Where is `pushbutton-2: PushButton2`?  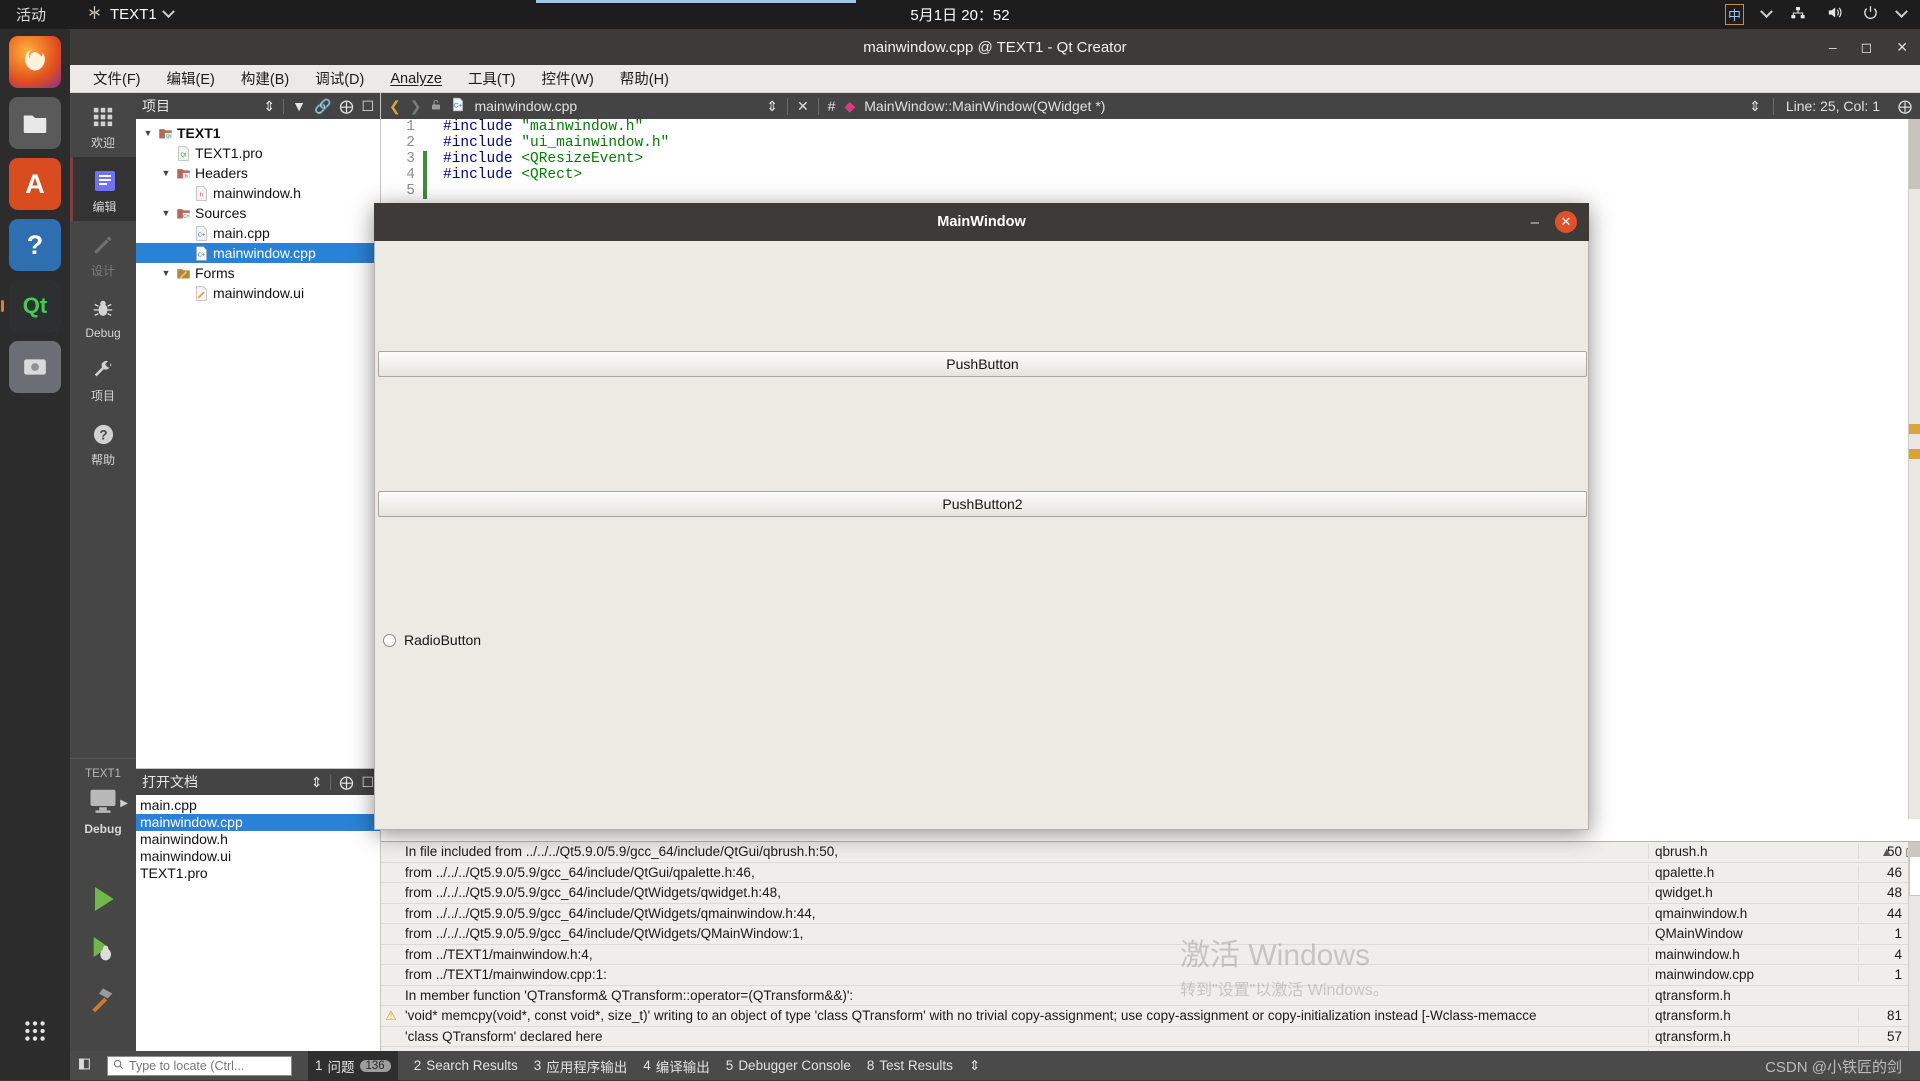
pushbutton-2: PushButton2 is located at coordinates (982, 504).